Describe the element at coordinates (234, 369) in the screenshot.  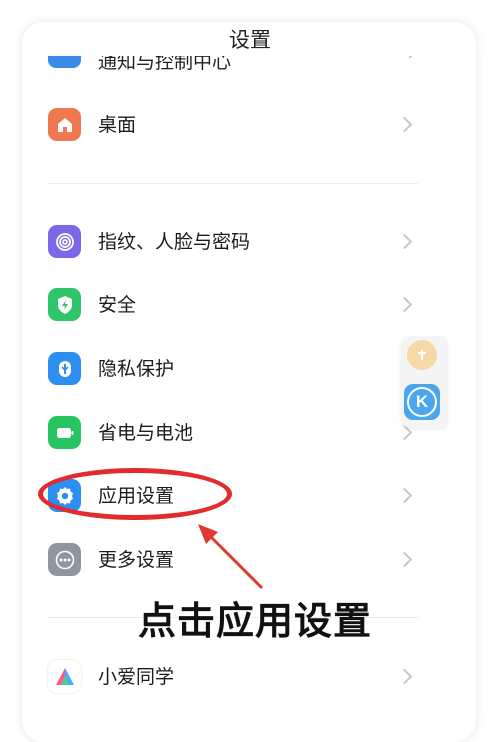
I see `settings-item-privacy: 隐私保护` at that location.